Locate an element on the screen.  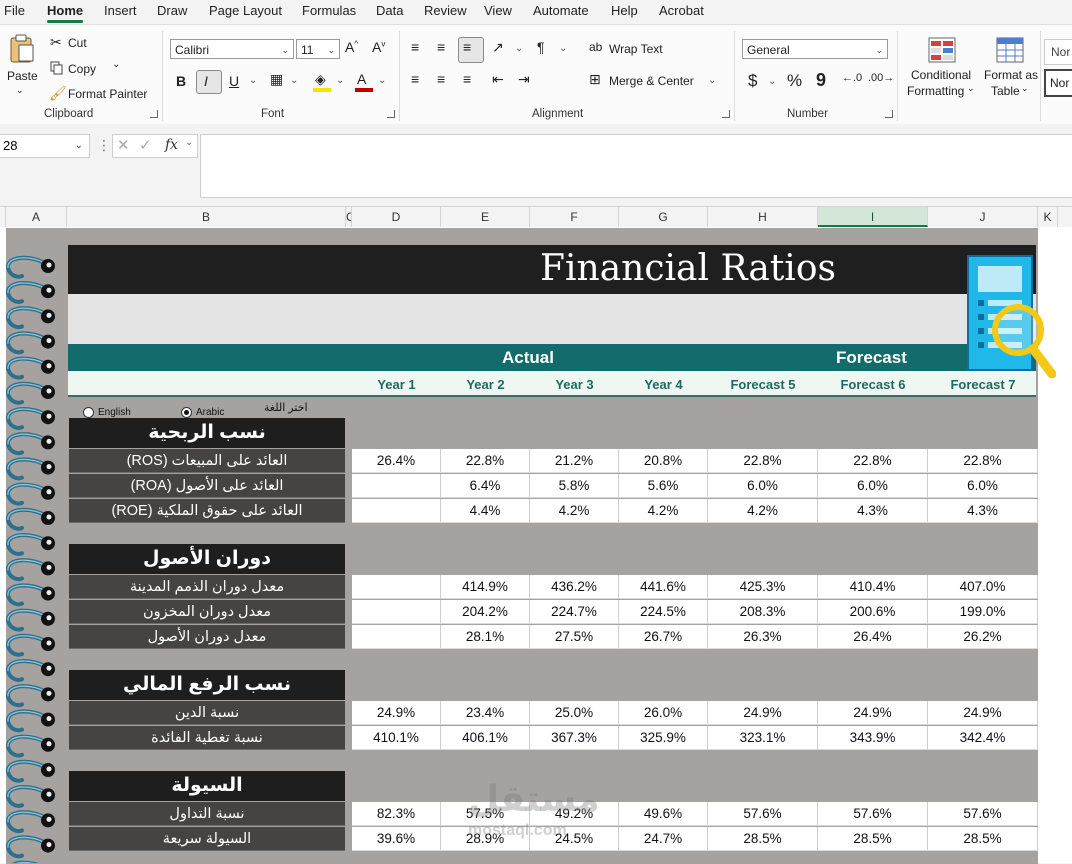
ratio-value-cell: 224.7% is located at coordinates (574, 612).